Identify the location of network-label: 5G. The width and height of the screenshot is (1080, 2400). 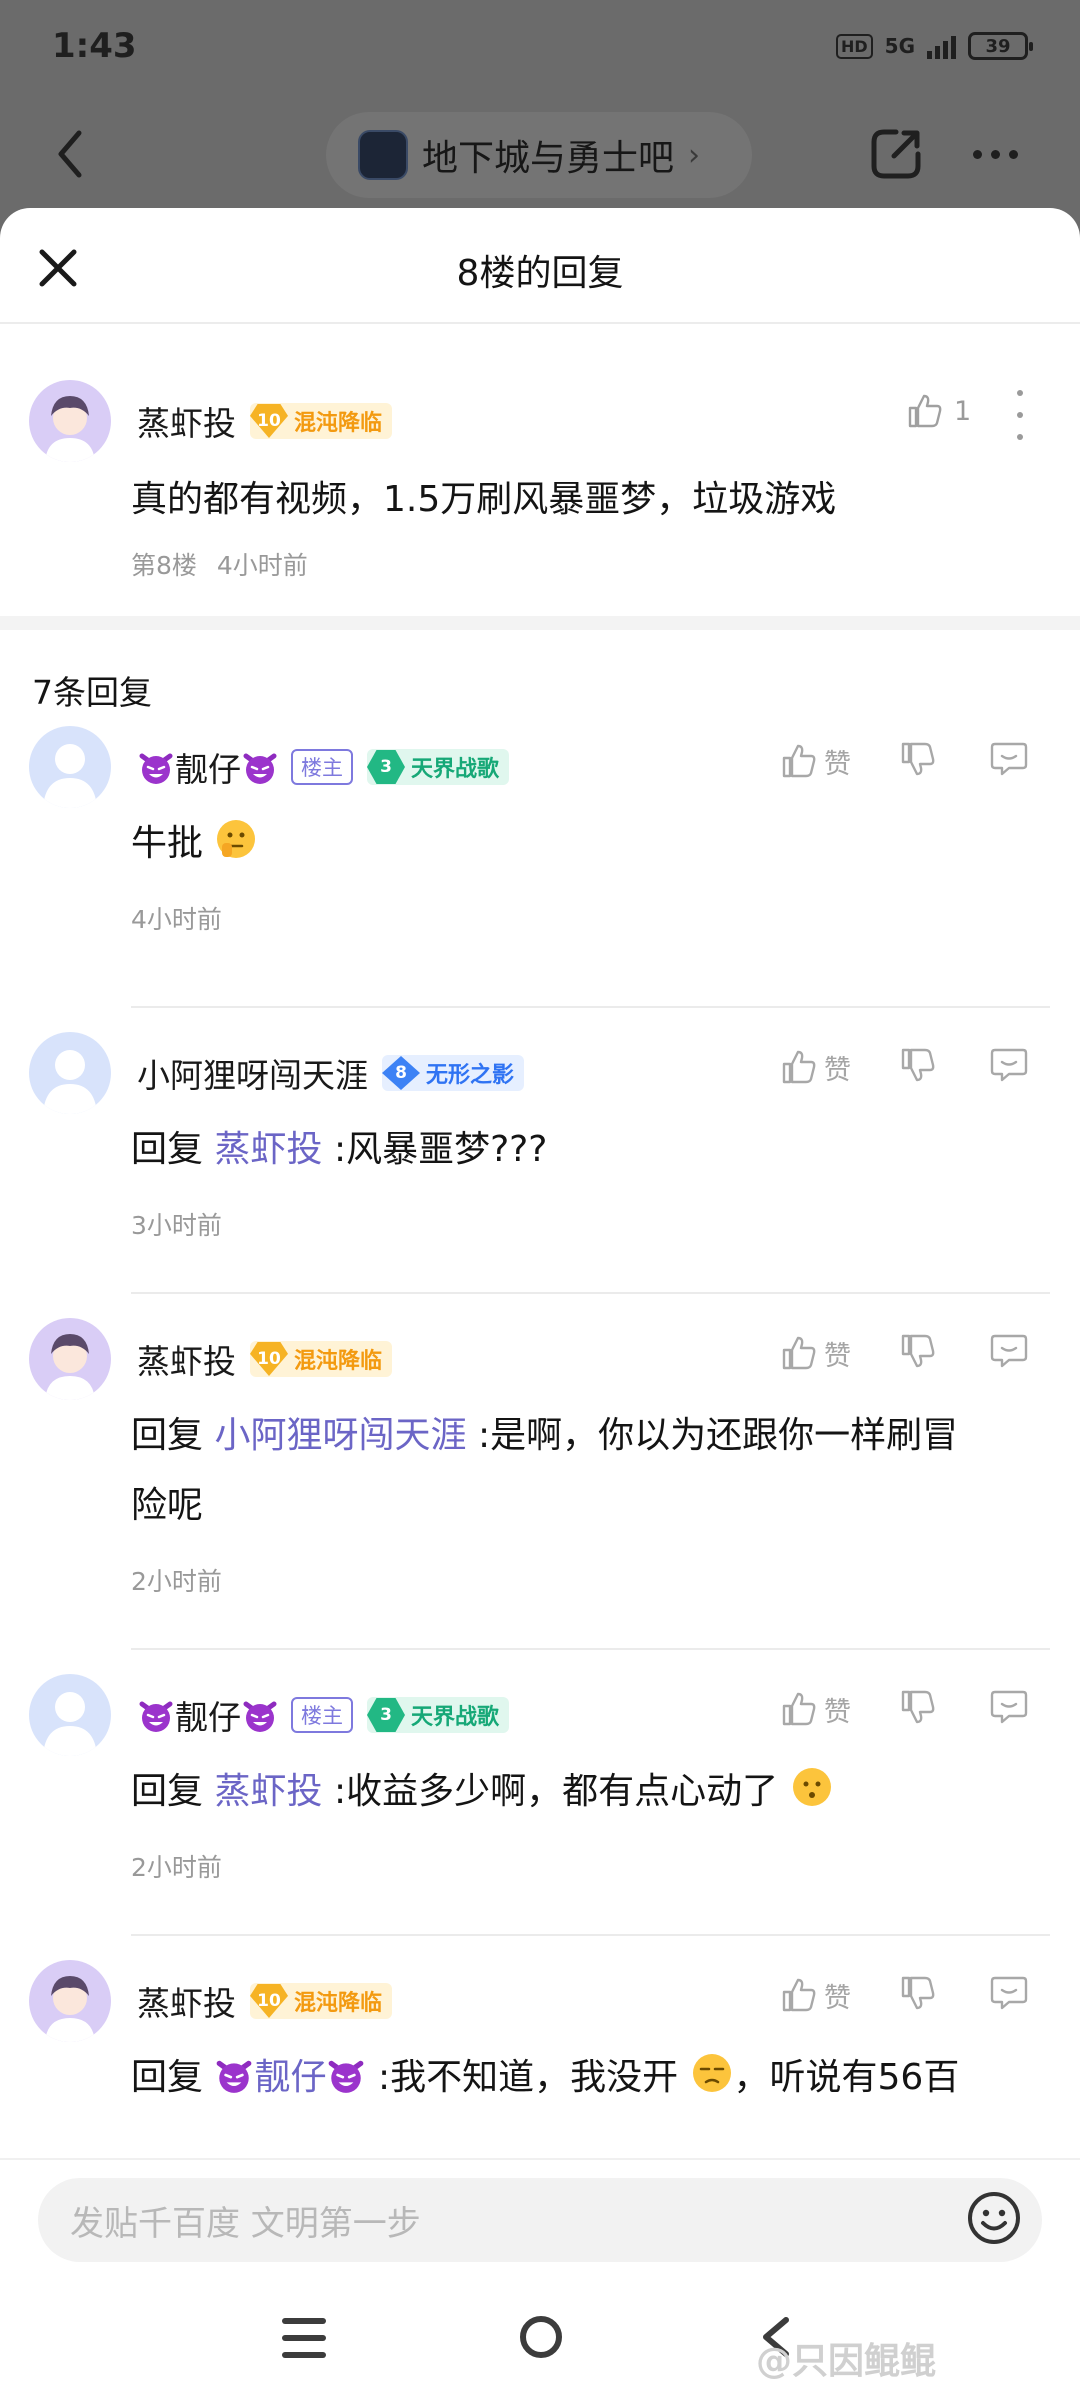
(899, 46).